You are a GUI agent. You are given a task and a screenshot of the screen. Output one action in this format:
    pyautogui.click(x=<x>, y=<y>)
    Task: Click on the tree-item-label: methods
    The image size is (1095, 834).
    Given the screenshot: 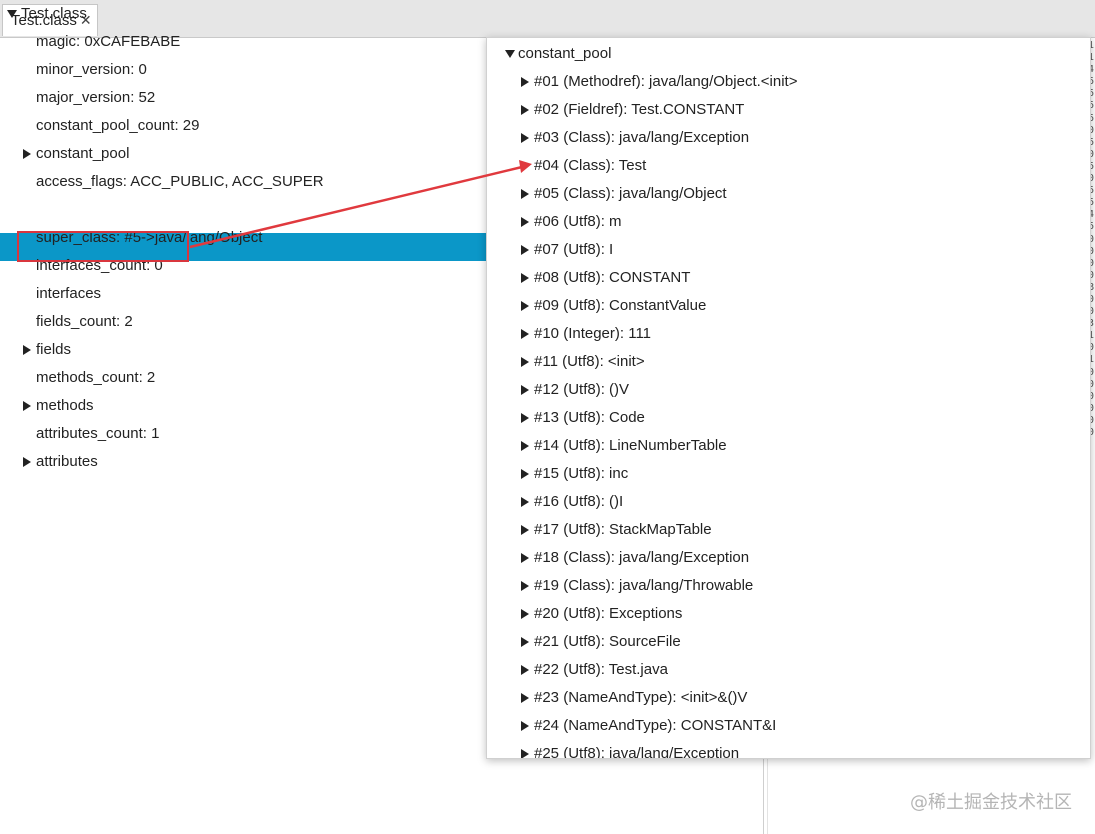 What is the action you would take?
    pyautogui.click(x=65, y=405)
    